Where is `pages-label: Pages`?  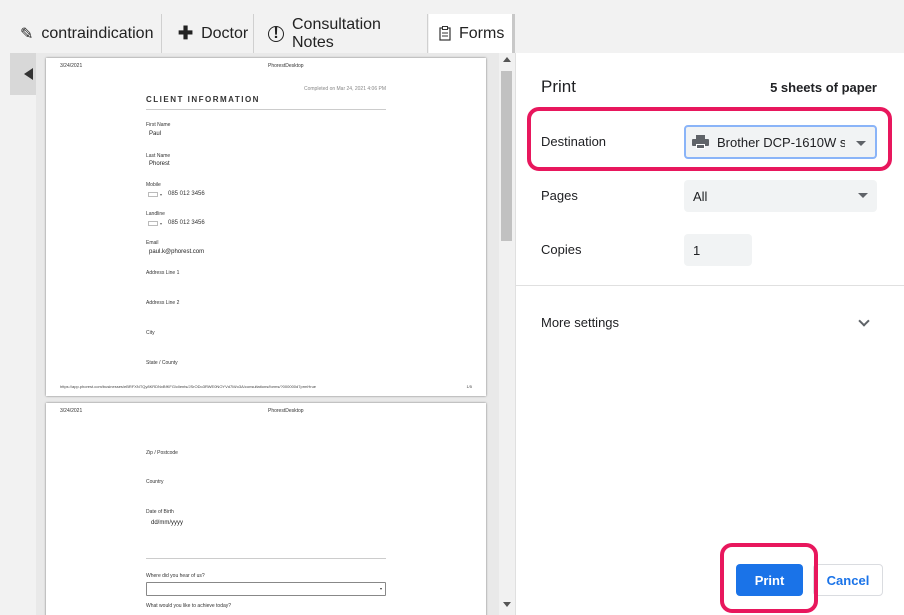
pages-label: Pages is located at coordinates (559, 195).